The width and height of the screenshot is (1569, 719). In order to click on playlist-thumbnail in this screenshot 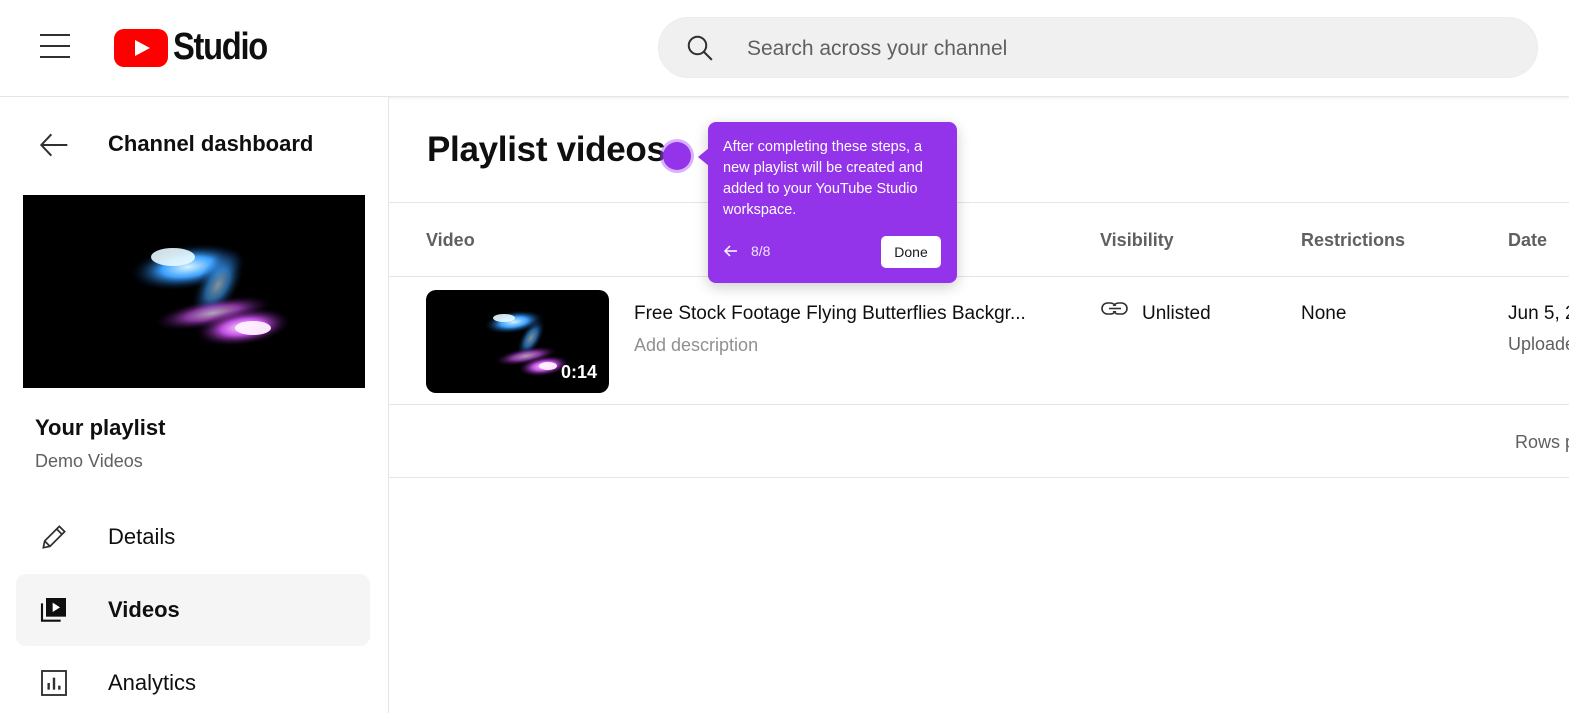, I will do `click(194, 291)`.